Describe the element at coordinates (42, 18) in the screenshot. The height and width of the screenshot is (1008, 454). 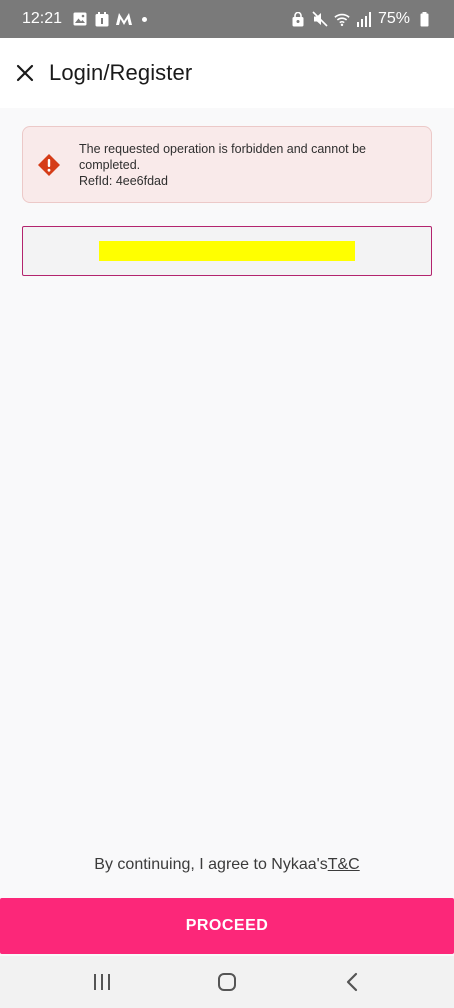
I see `status-time: 12:21` at that location.